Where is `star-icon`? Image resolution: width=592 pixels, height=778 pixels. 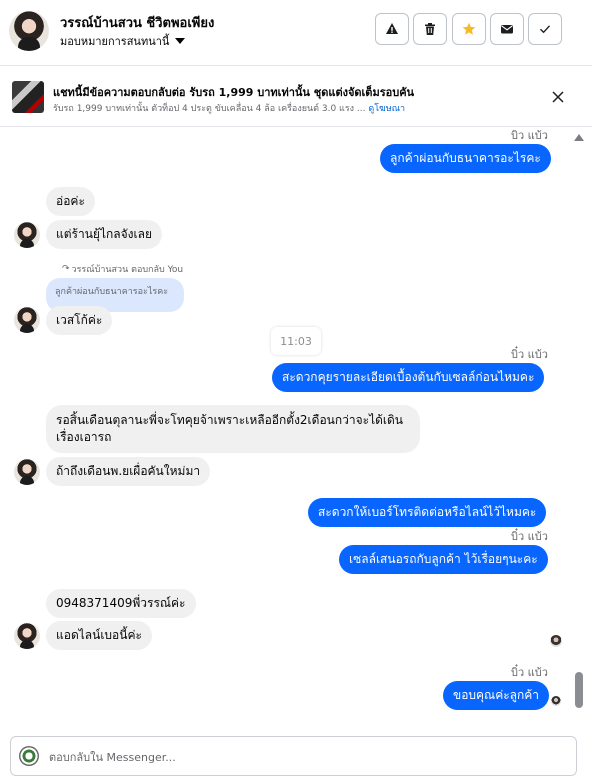
star-icon is located at coordinates (469, 28).